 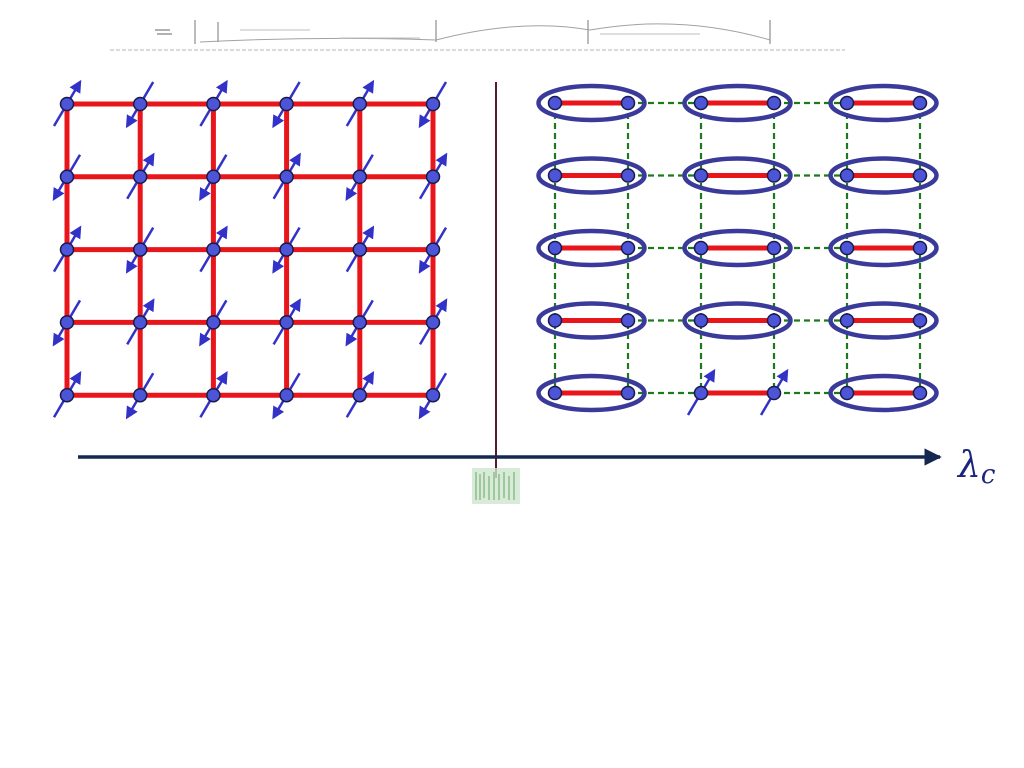 I want to click on axis-symbol: λ, so click(x=968, y=465).